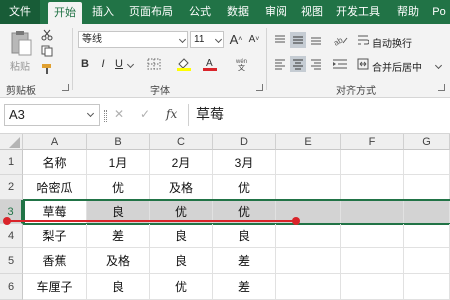 The width and height of the screenshot is (450, 300). What do you see at coordinates (244, 162) in the screenshot?
I see `cell-d1: 3月` at bounding box center [244, 162].